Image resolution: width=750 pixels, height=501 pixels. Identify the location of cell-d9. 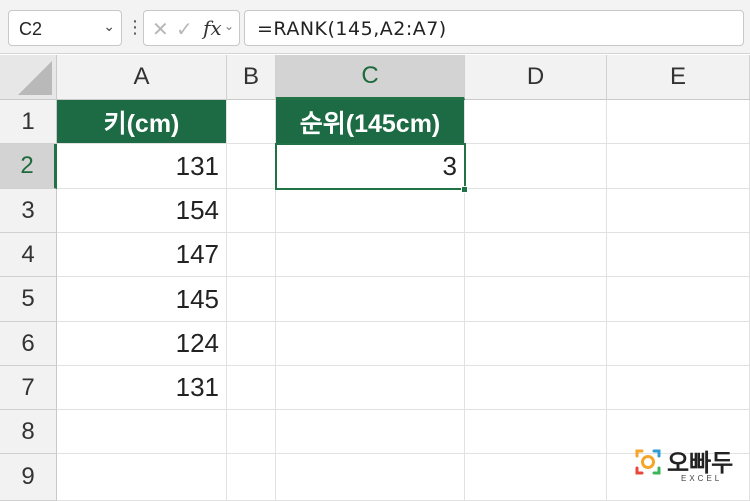
(536, 477).